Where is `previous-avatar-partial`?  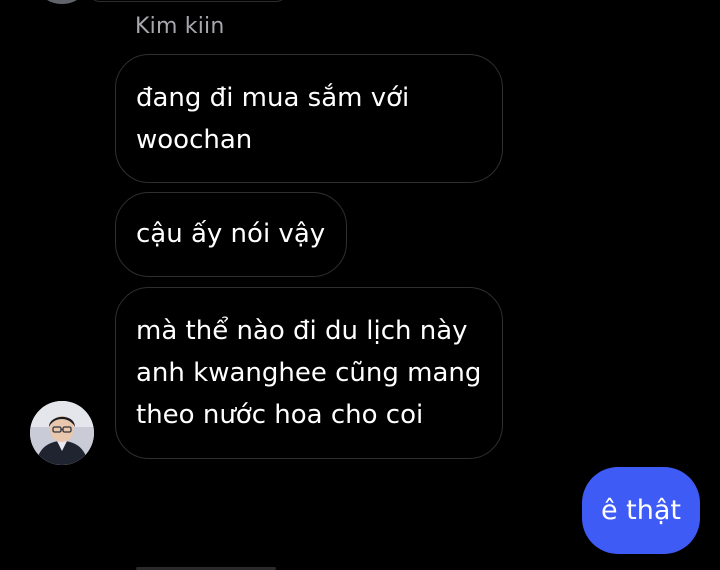 previous-avatar-partial is located at coordinates (62, 2).